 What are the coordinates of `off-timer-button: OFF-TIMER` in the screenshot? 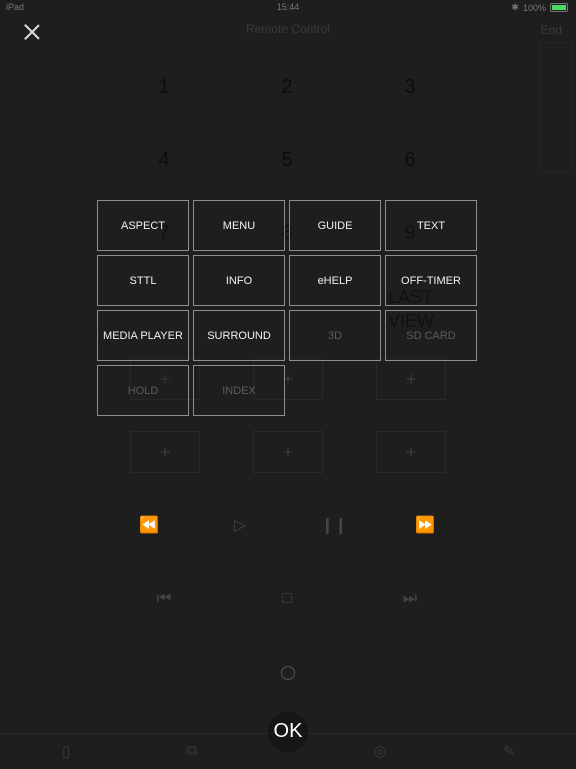 It's located at (431, 280).